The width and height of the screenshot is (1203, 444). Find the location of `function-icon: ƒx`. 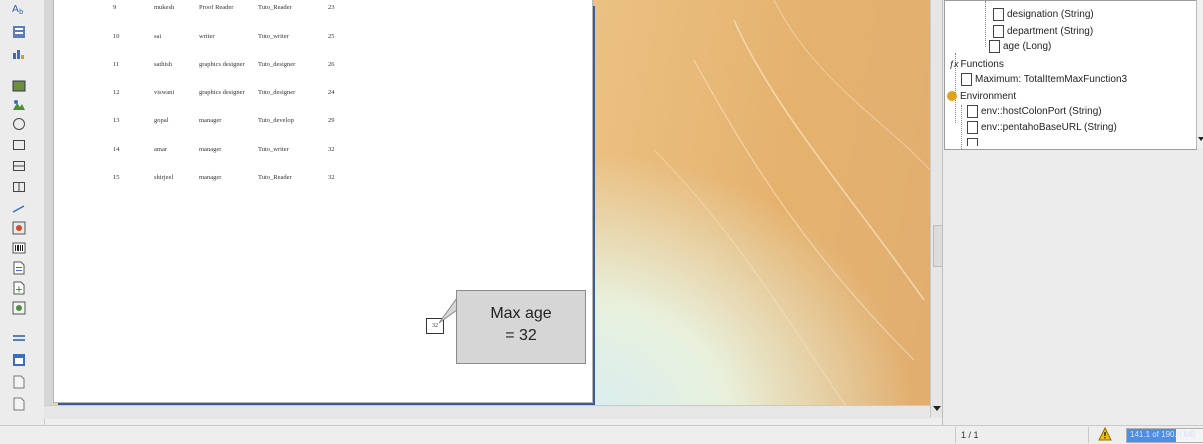

function-icon: ƒx is located at coordinates (954, 64).